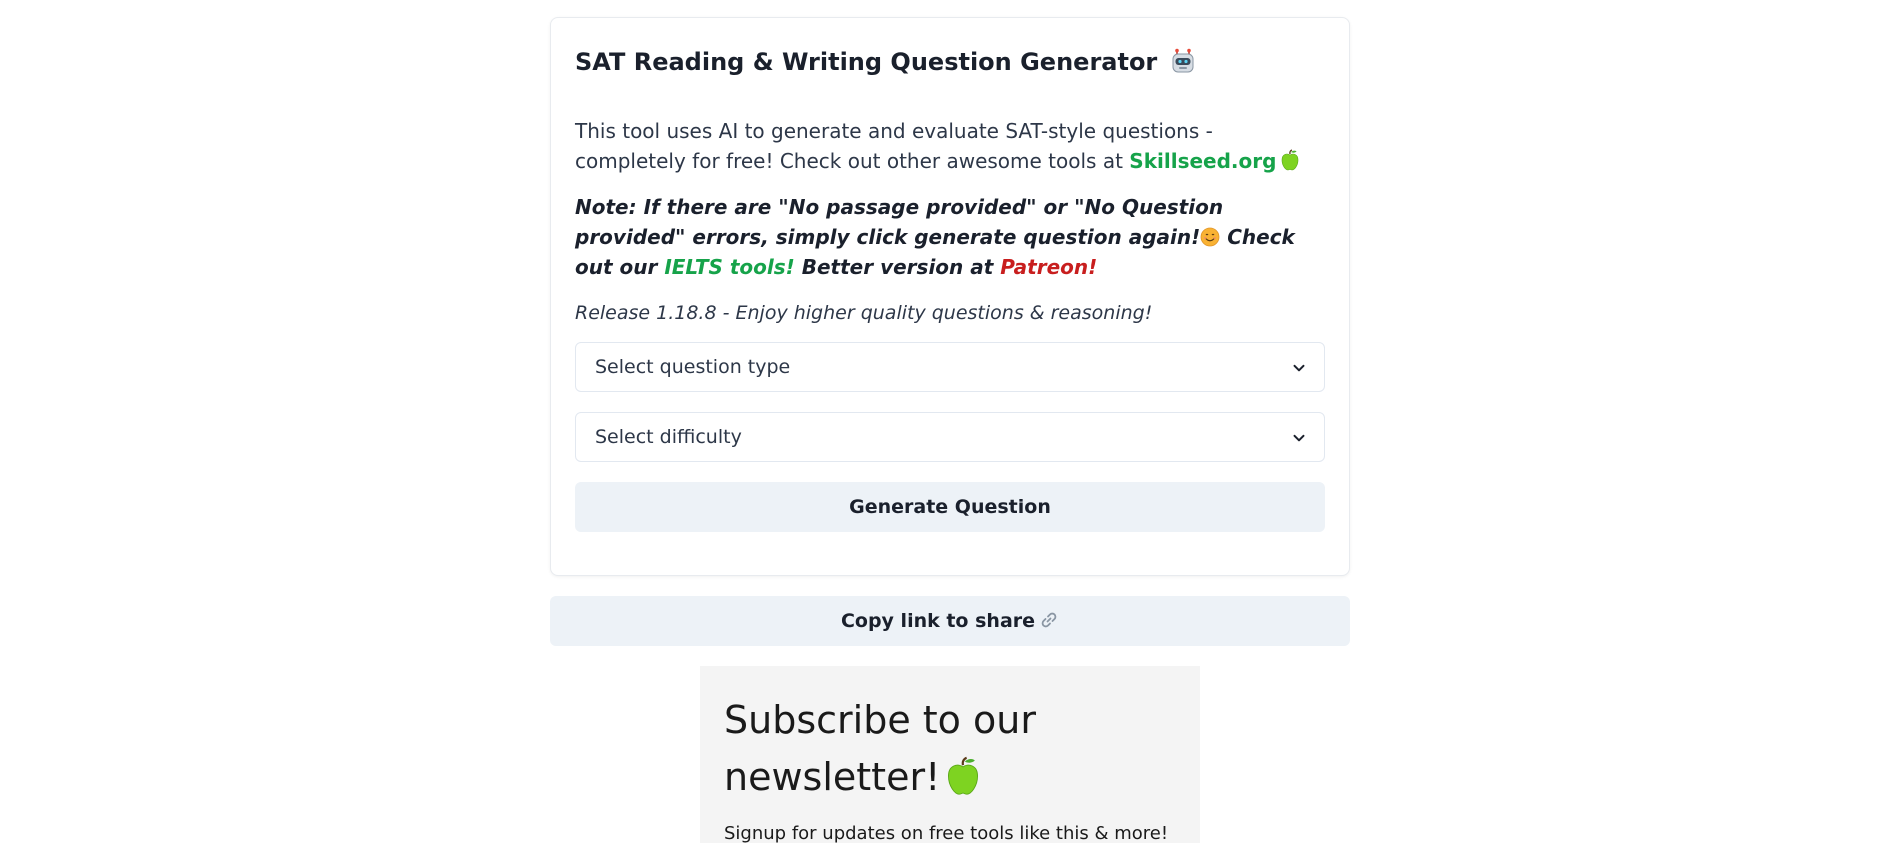 This screenshot has width=1893, height=843. I want to click on copy-link-button: Copy link to share, so click(950, 621).